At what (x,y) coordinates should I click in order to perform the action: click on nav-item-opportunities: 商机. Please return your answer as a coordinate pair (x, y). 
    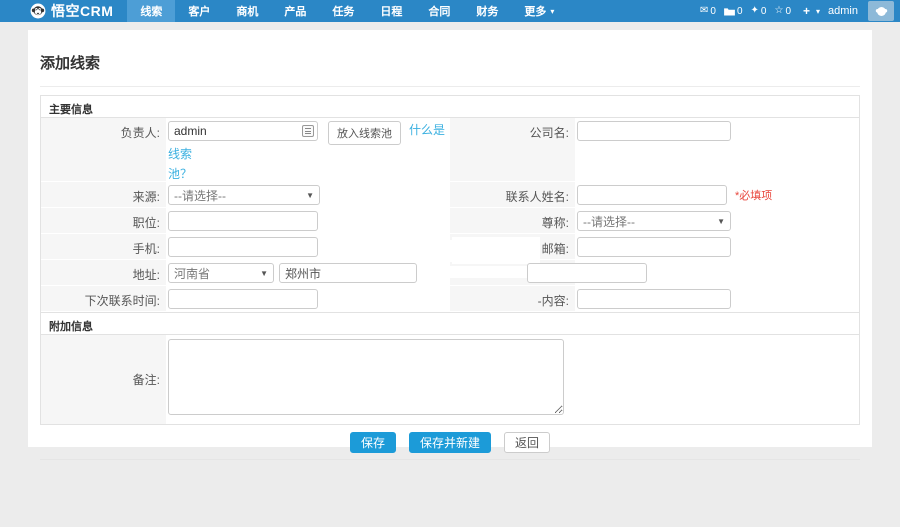
    Looking at the image, I should click on (247, 11).